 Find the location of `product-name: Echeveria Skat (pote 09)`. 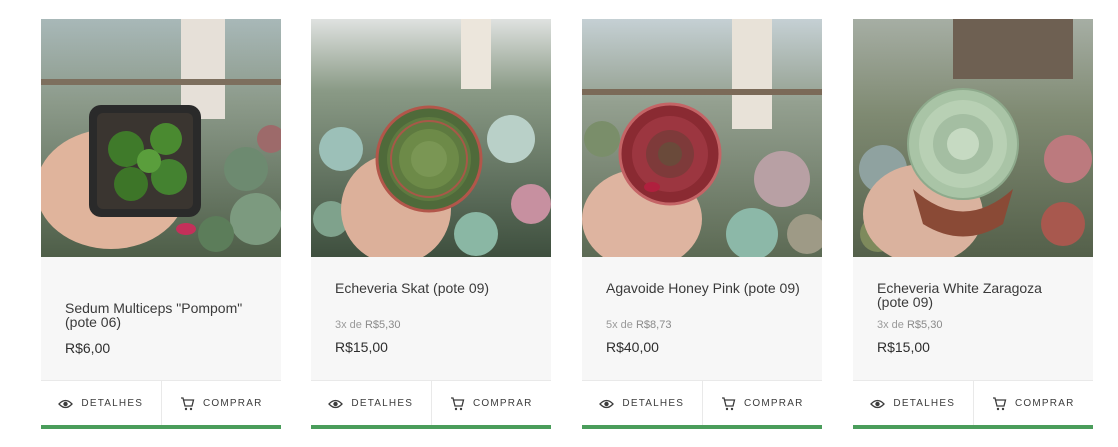

product-name: Echeveria Skat (pote 09) is located at coordinates (435, 288).